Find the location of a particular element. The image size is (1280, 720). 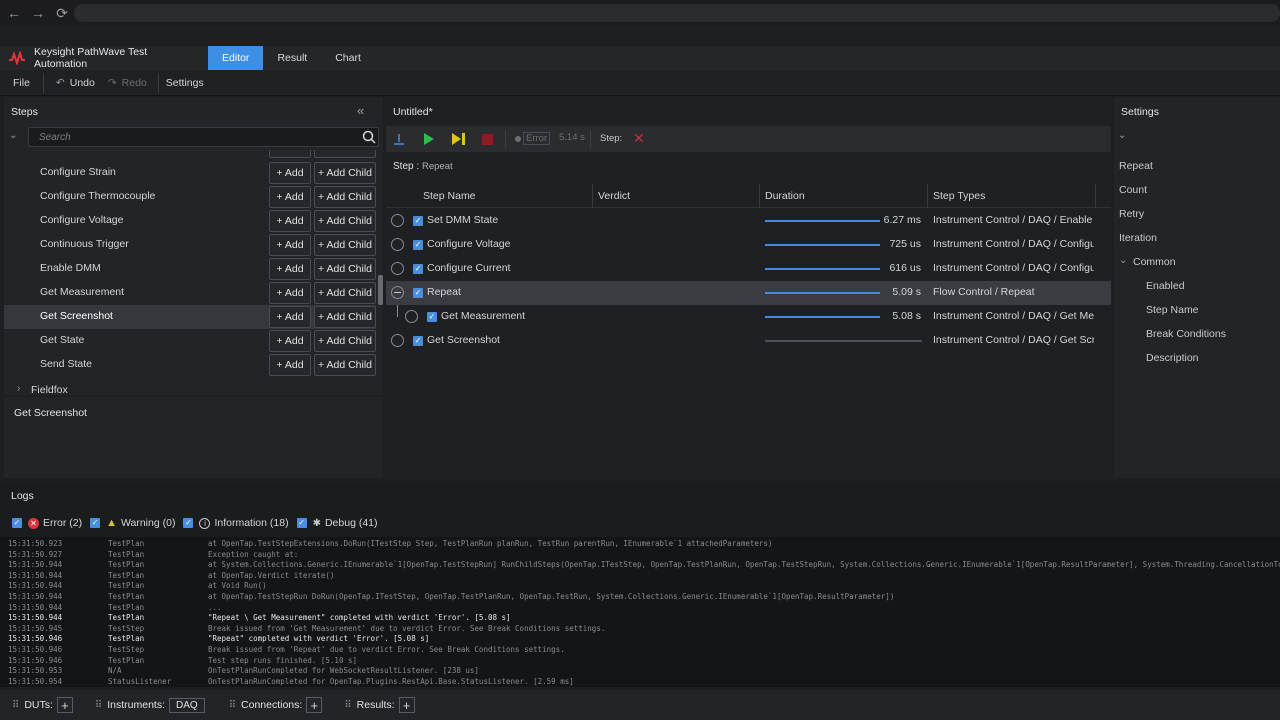

prop-retry: Retry is located at coordinates (1131, 214).